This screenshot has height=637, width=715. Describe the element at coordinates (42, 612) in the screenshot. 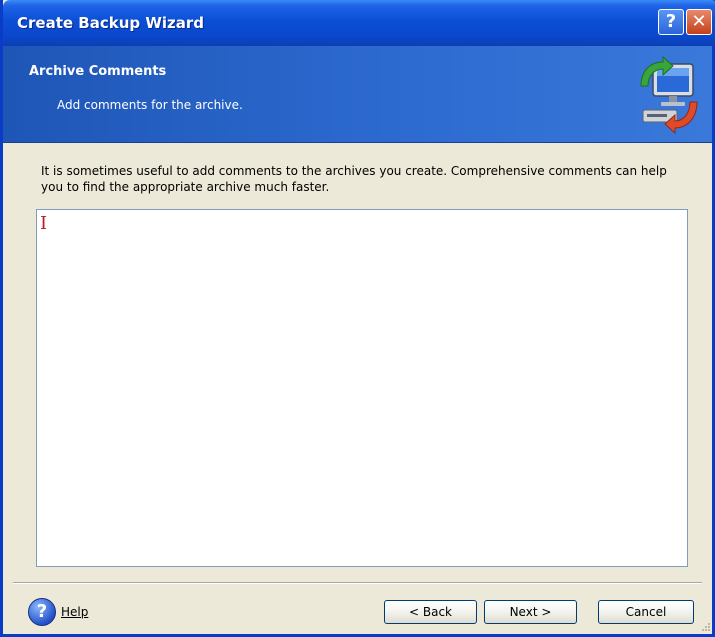

I see `help-icon: ?` at that location.